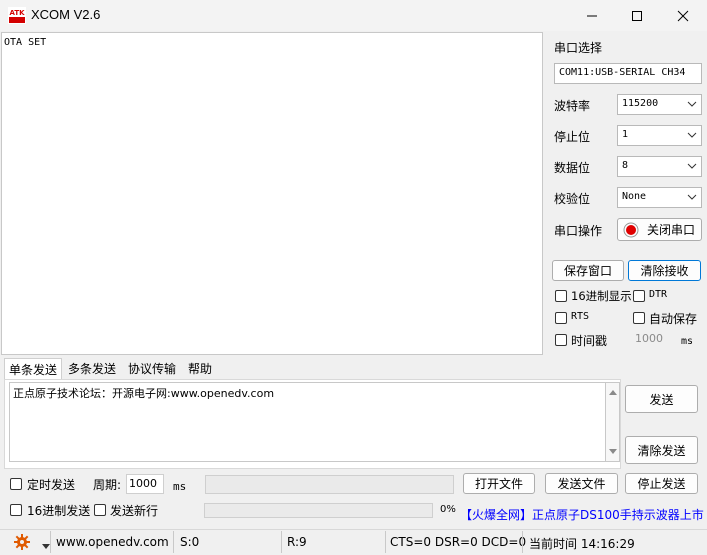 This screenshot has width=707, height=555. What do you see at coordinates (561, 318) in the screenshot?
I see `rts-checkbox` at bounding box center [561, 318].